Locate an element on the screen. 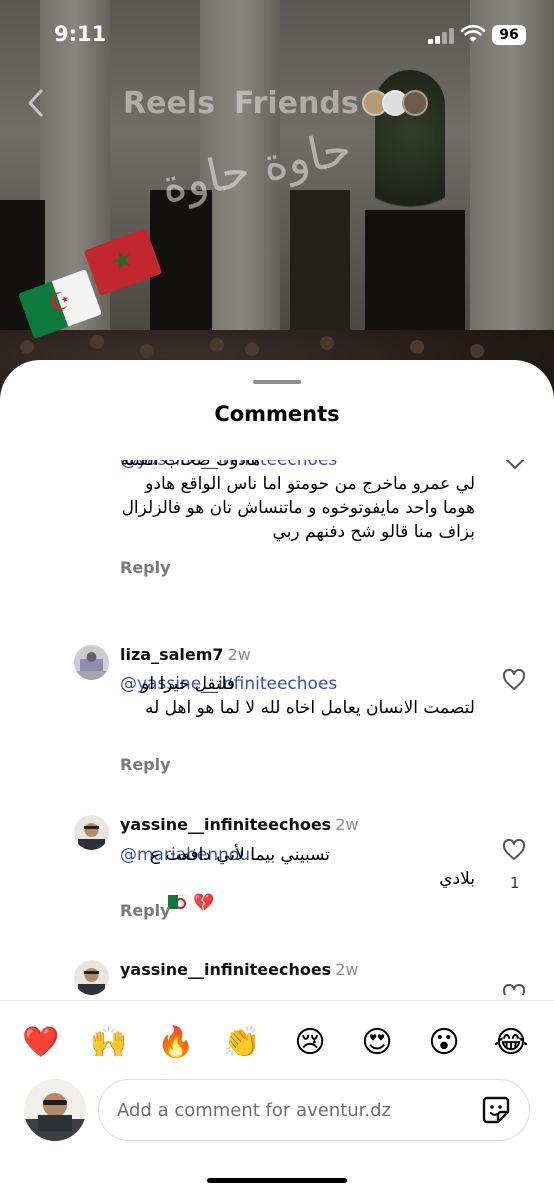 The image size is (554, 1200). sheet-grabber-handle is located at coordinates (277, 382).